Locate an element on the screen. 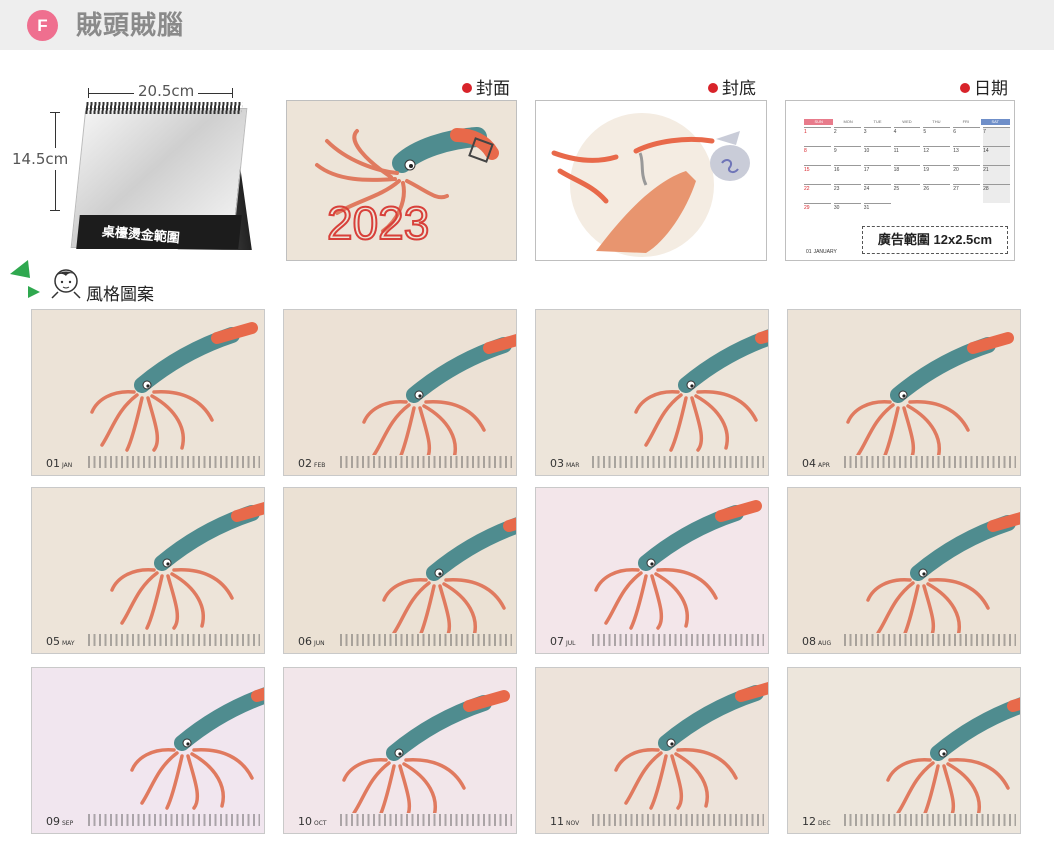 This screenshot has width=1054, height=855. day-cell: 2 is located at coordinates (847, 136).